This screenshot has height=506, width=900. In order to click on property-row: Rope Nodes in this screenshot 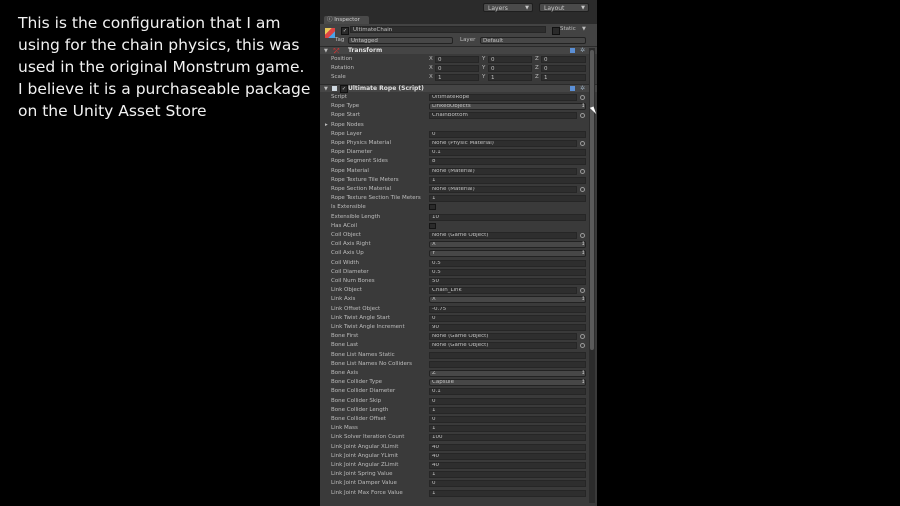, I will do `click(451, 125)`.